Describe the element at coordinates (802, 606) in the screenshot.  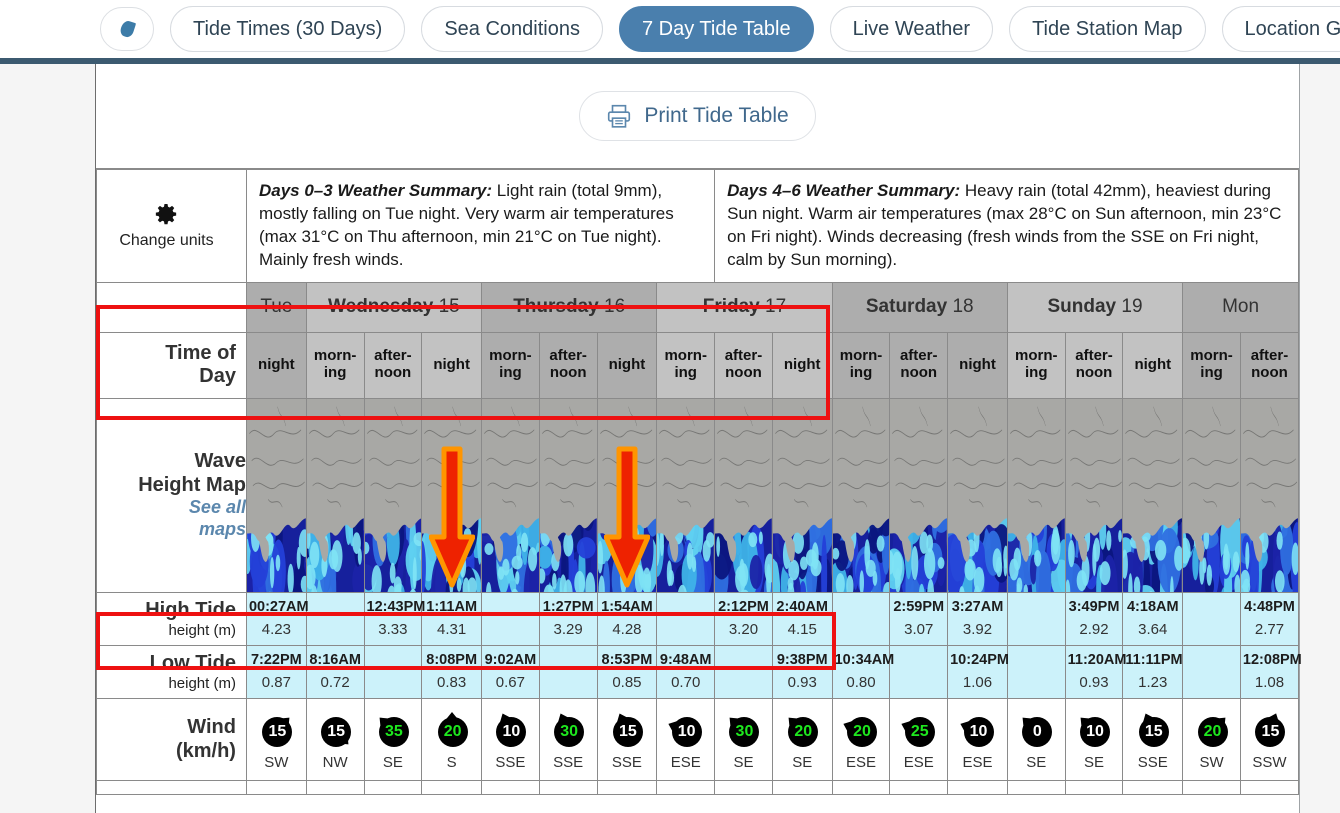
I see `high-tide-time: 2:40AM` at that location.